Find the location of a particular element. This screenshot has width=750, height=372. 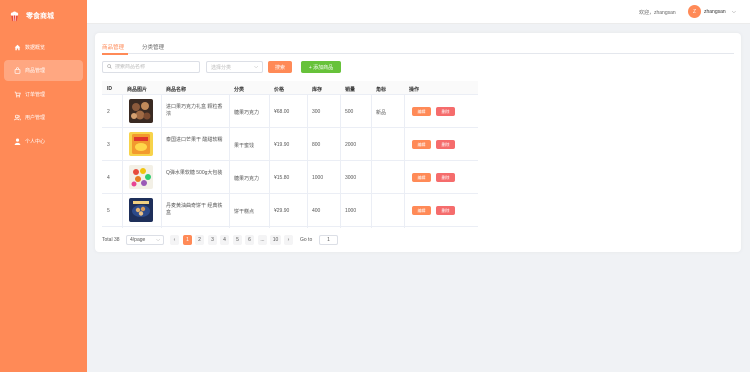

sidebar-item-profile: 个人中心 is located at coordinates (43, 141).